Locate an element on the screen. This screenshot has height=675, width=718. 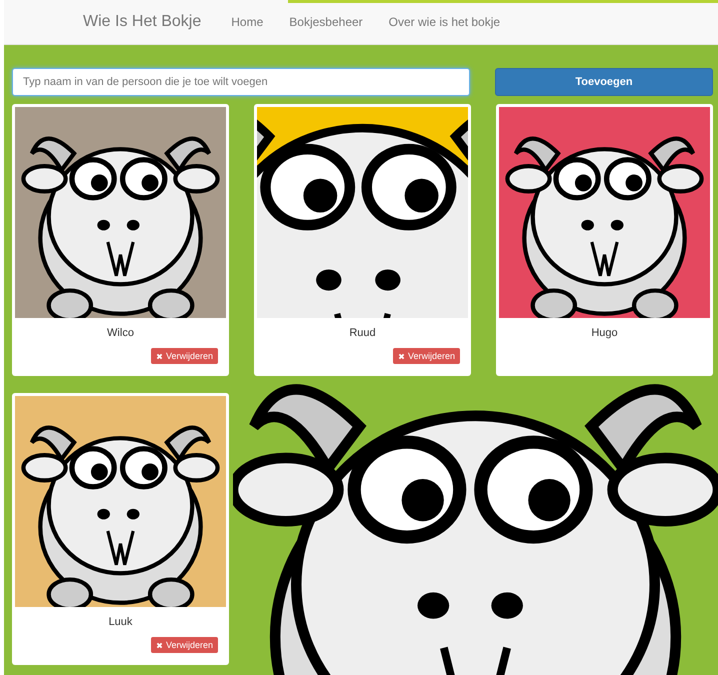
person-name: Luuk is located at coordinates (120, 622).